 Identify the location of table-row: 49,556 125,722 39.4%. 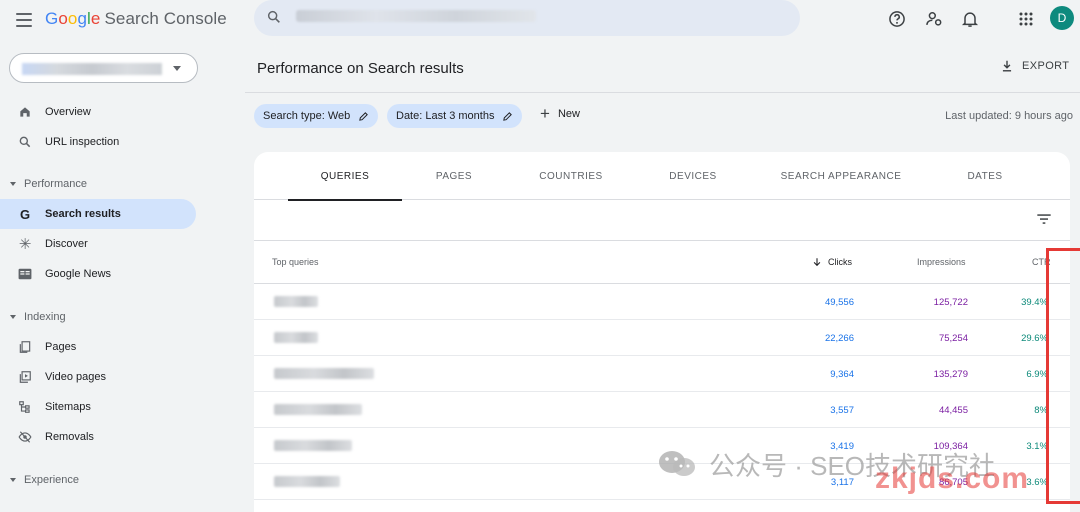
(662, 302).